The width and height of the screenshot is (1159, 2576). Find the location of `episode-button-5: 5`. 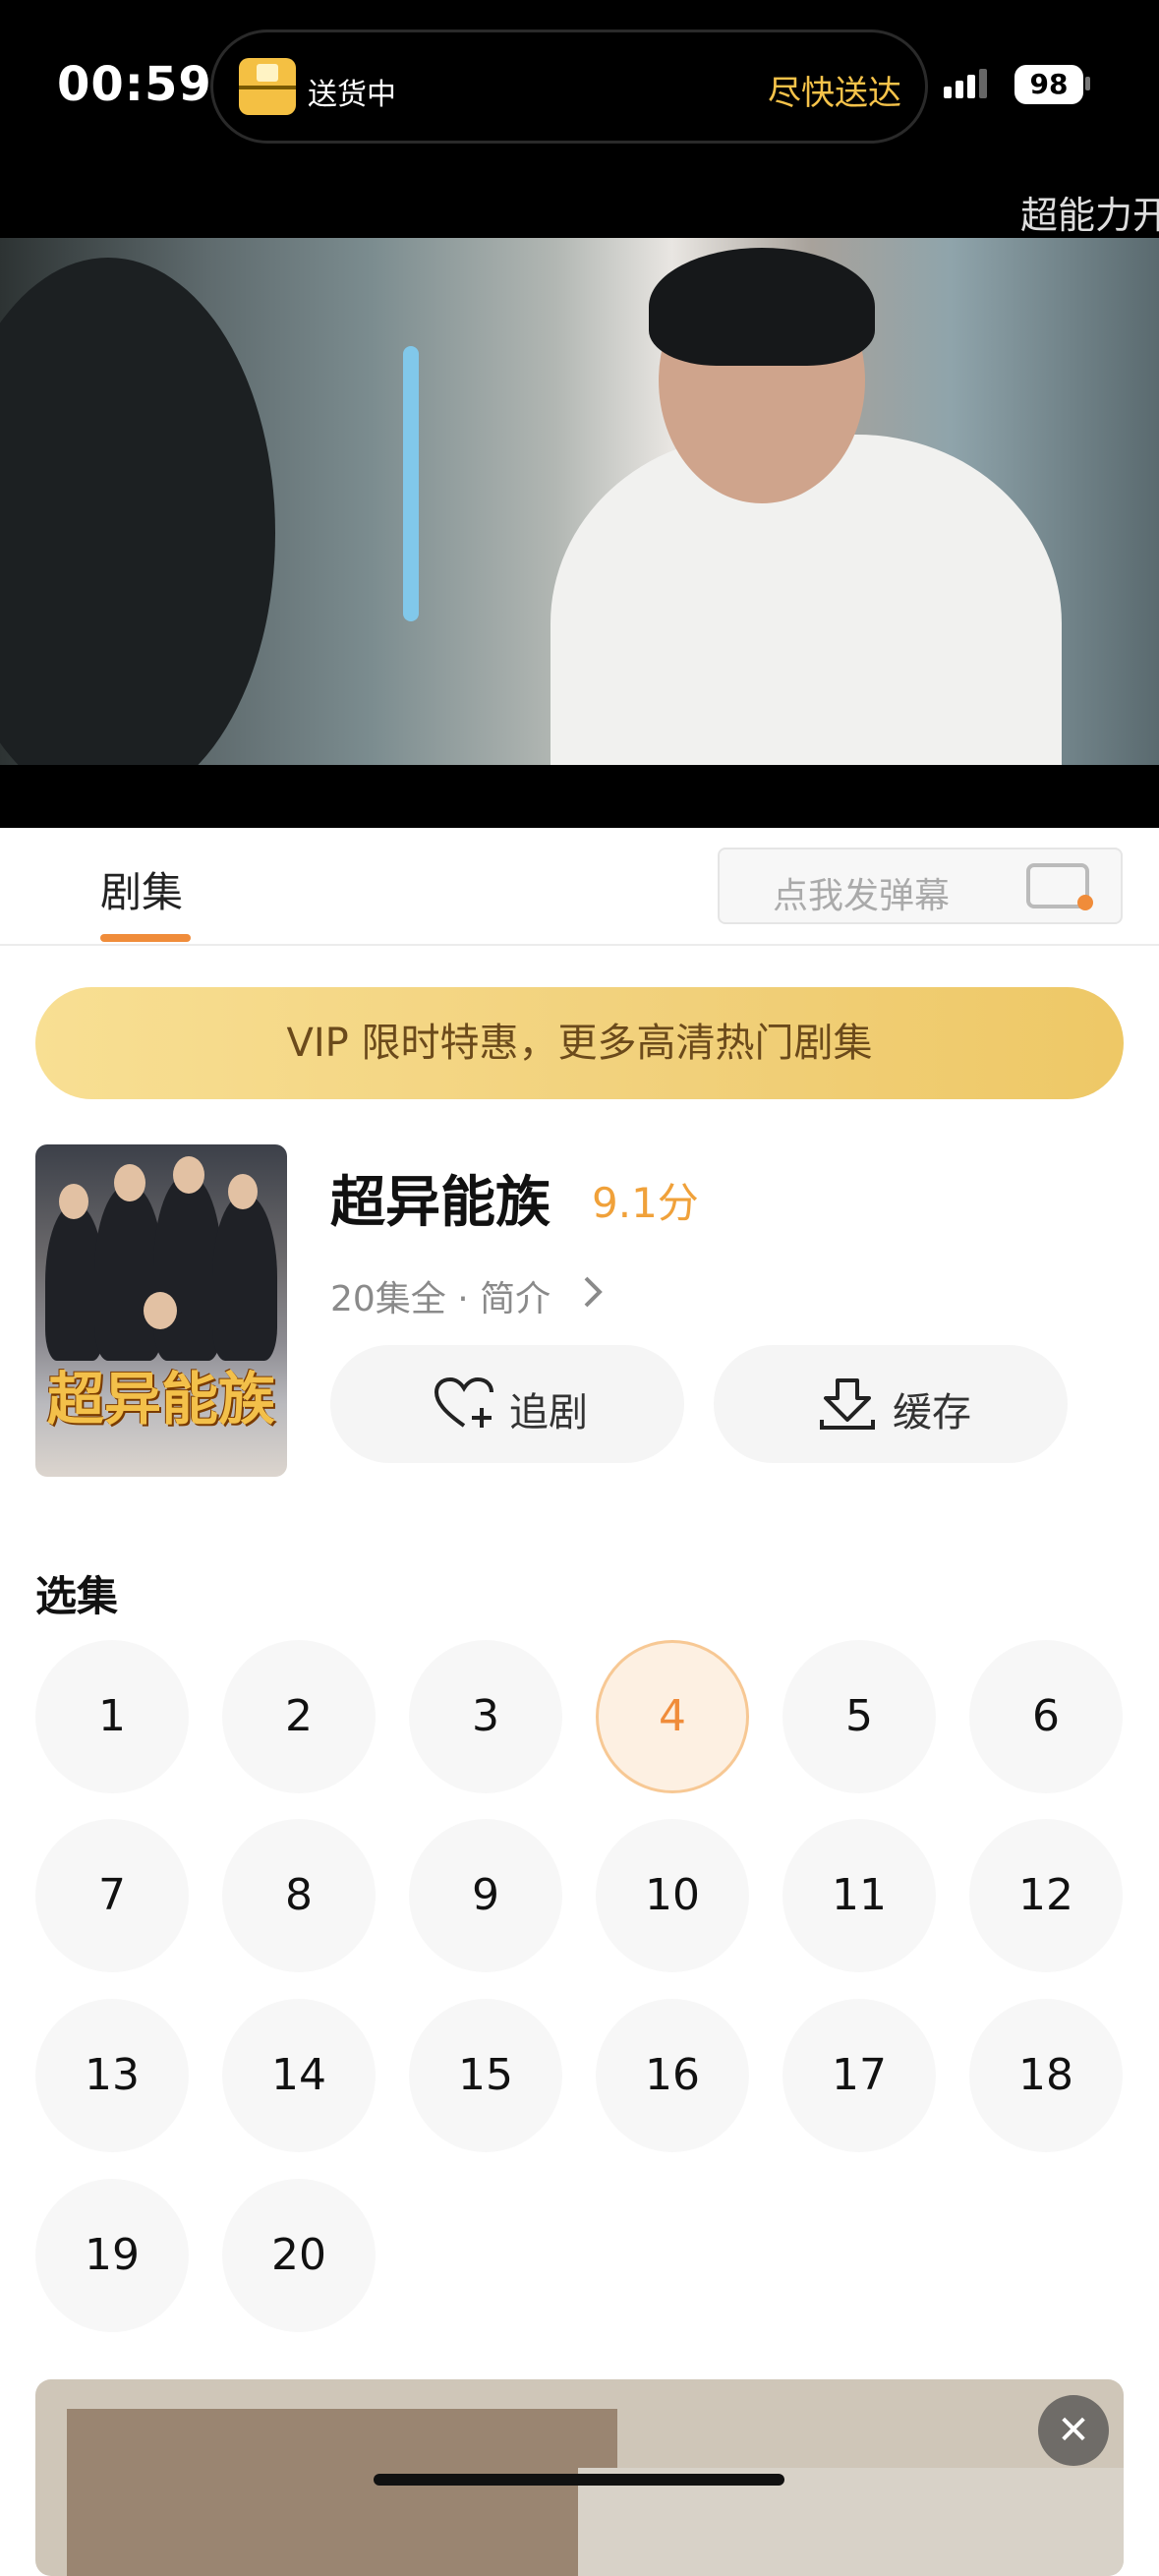

episode-button-5: 5 is located at coordinates (859, 1716).